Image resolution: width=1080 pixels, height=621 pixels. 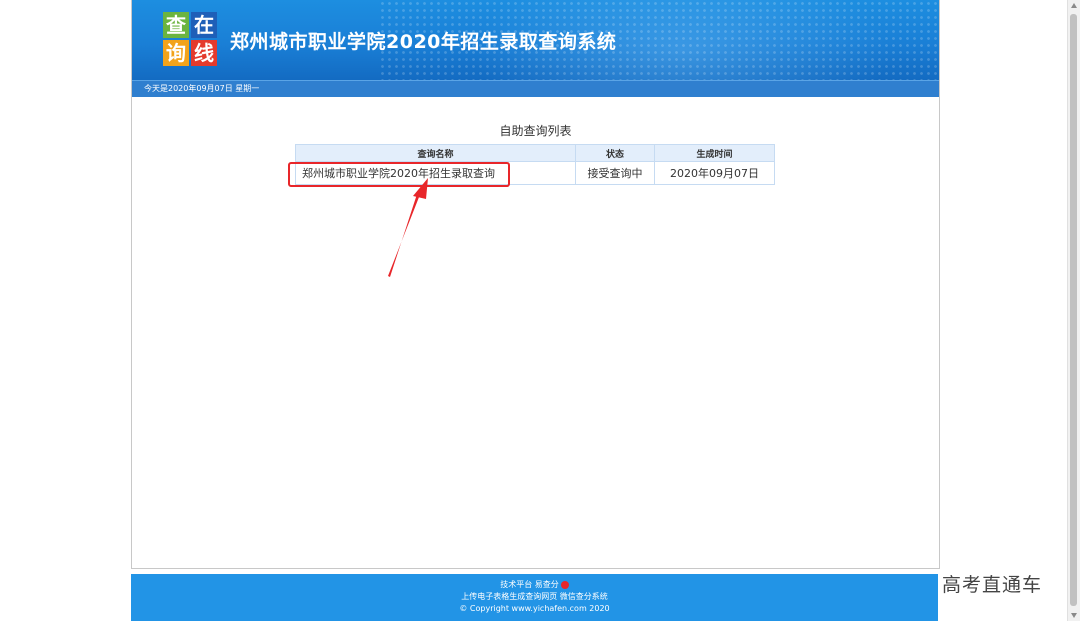 What do you see at coordinates (529, 584) in the screenshot?
I see `footer-platform-link: 技术平台 易查分` at bounding box center [529, 584].